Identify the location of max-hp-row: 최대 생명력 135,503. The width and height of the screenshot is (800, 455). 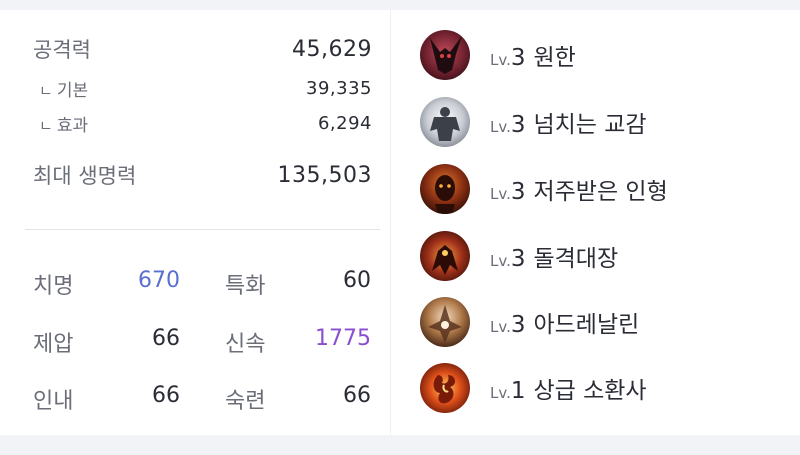
(202, 175).